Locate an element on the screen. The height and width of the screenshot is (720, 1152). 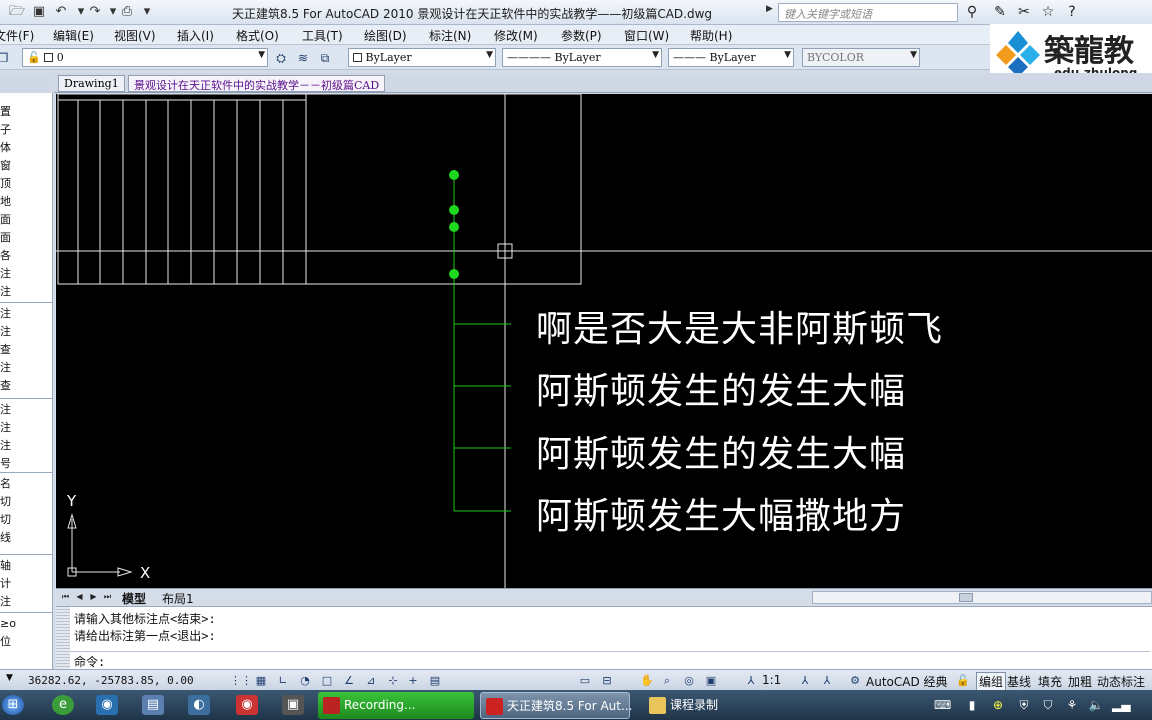
next-layout-icon: ▶ is located at coordinates (93, 597).